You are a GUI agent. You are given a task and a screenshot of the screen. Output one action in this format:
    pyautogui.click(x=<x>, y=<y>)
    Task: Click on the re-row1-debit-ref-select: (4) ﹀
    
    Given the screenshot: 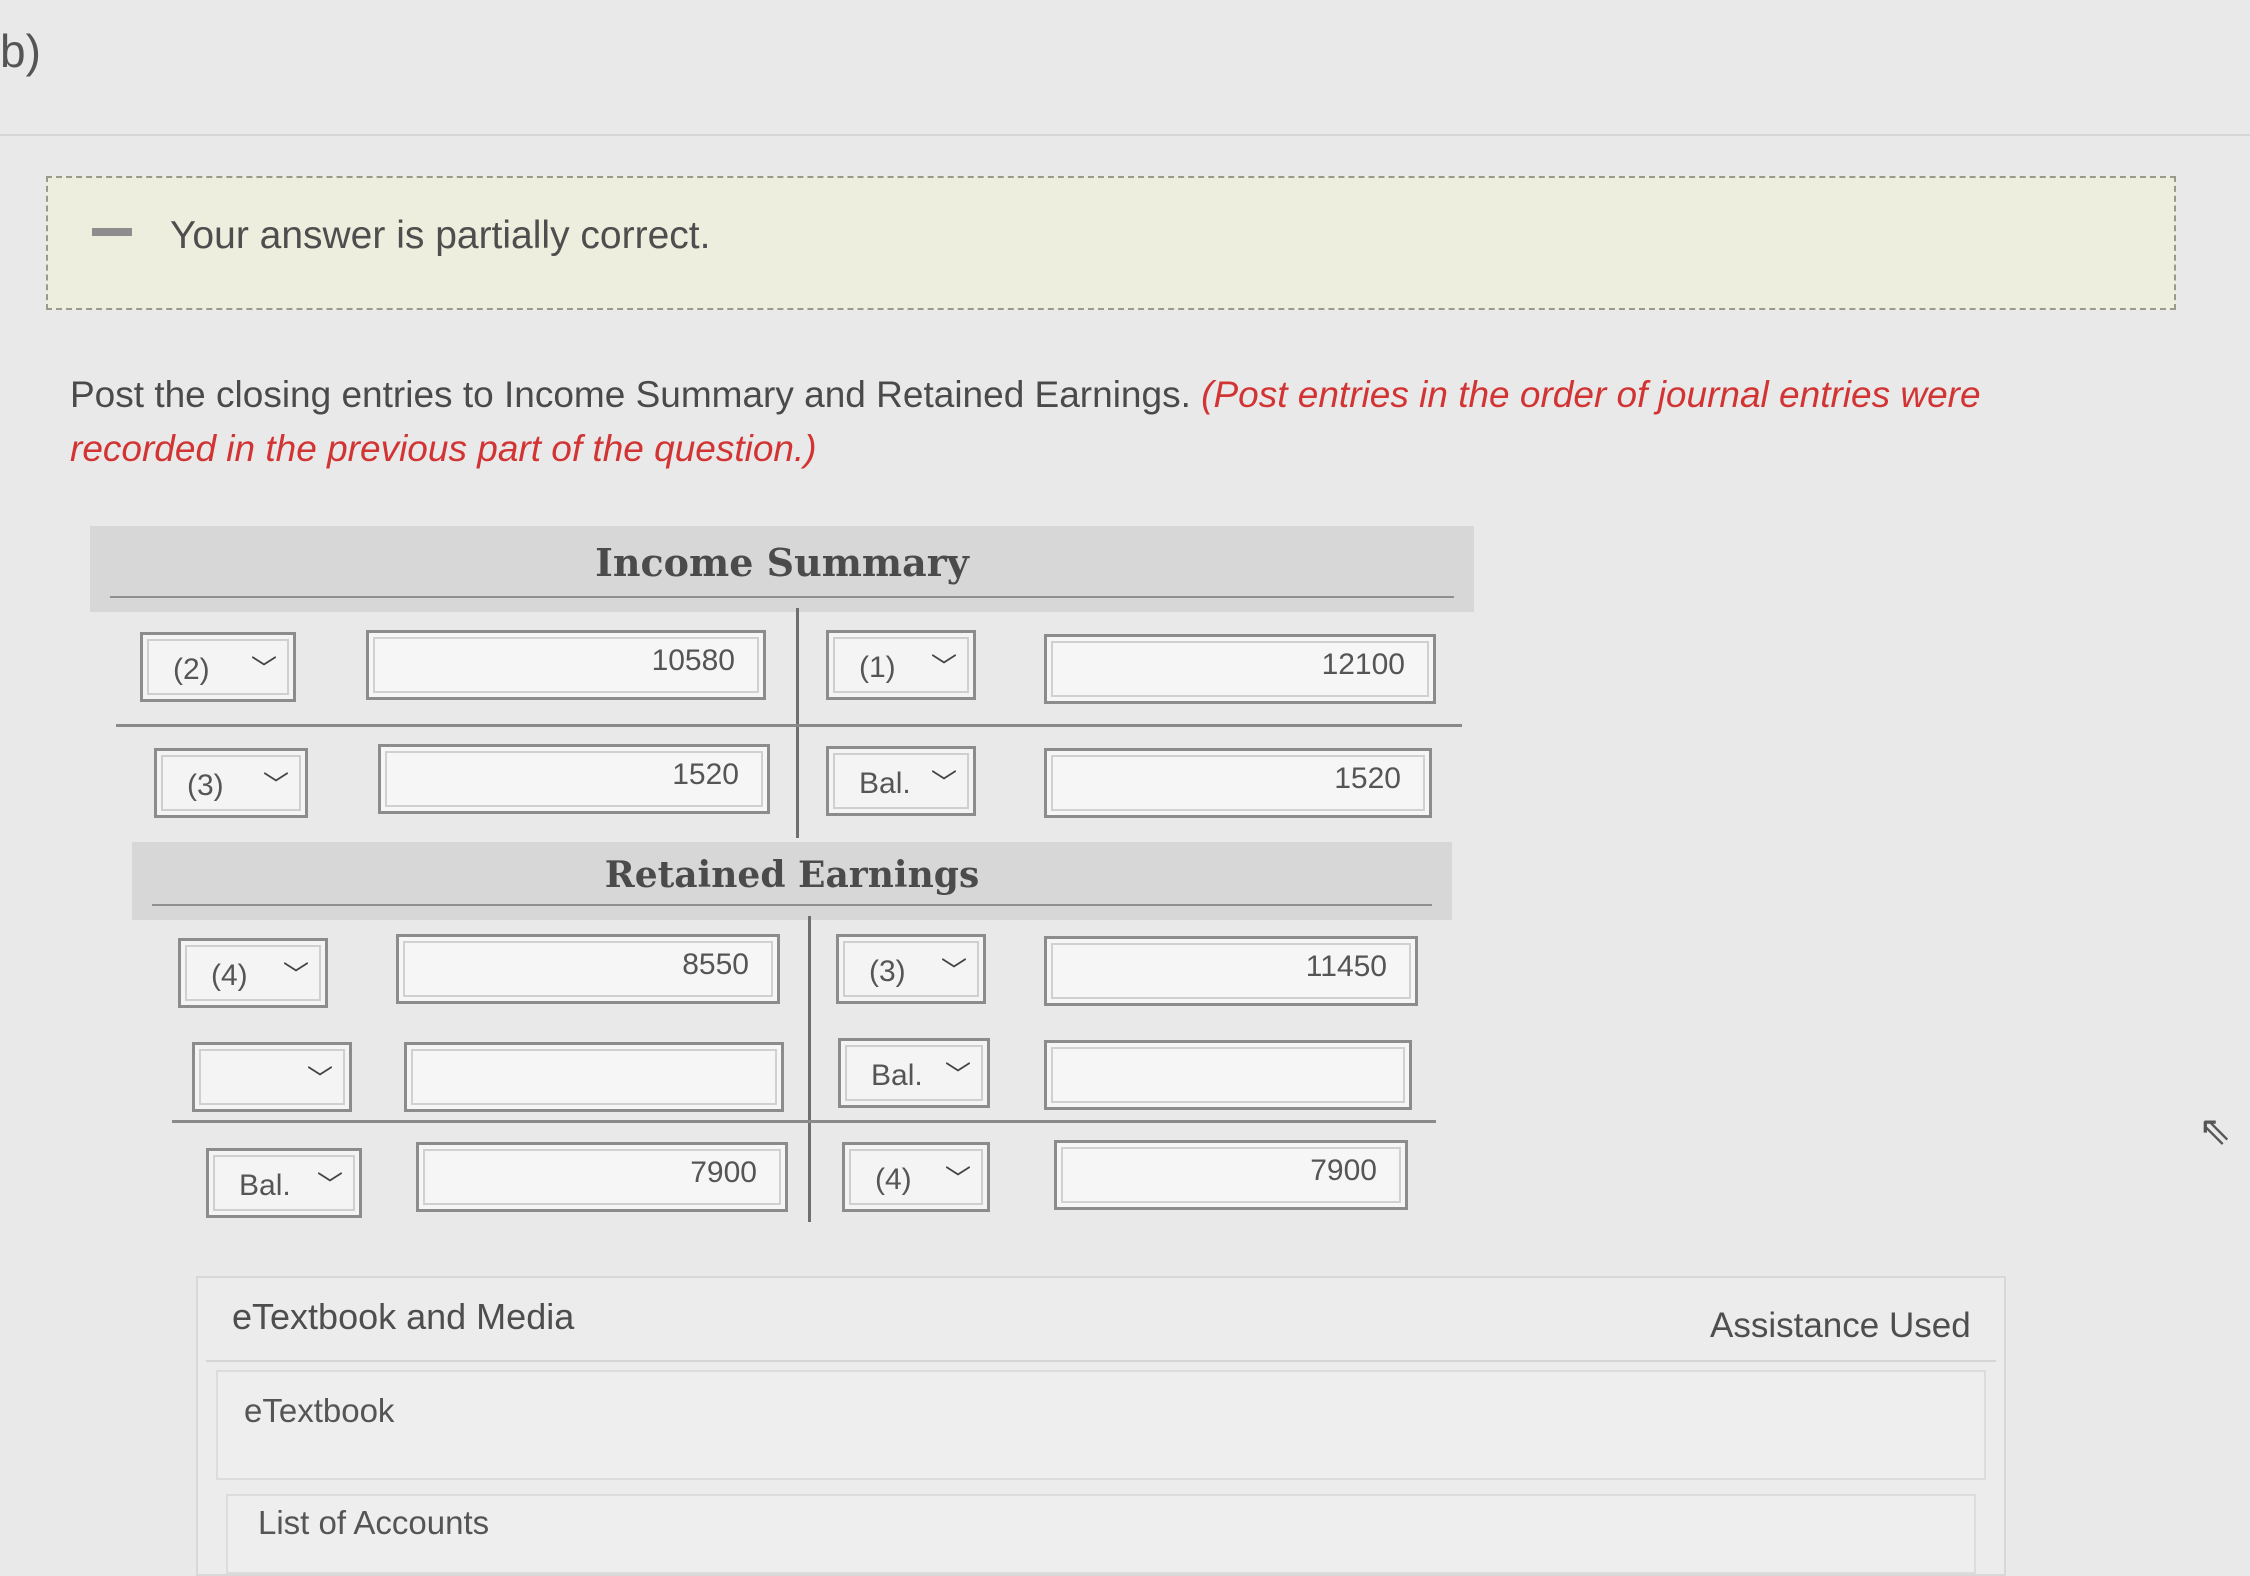 What is the action you would take?
    pyautogui.click(x=253, y=973)
    